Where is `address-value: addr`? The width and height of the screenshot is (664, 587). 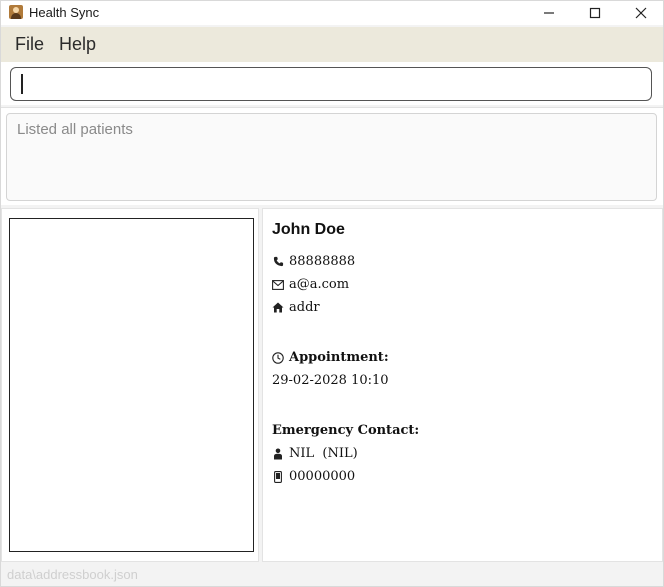 address-value: addr is located at coordinates (304, 307).